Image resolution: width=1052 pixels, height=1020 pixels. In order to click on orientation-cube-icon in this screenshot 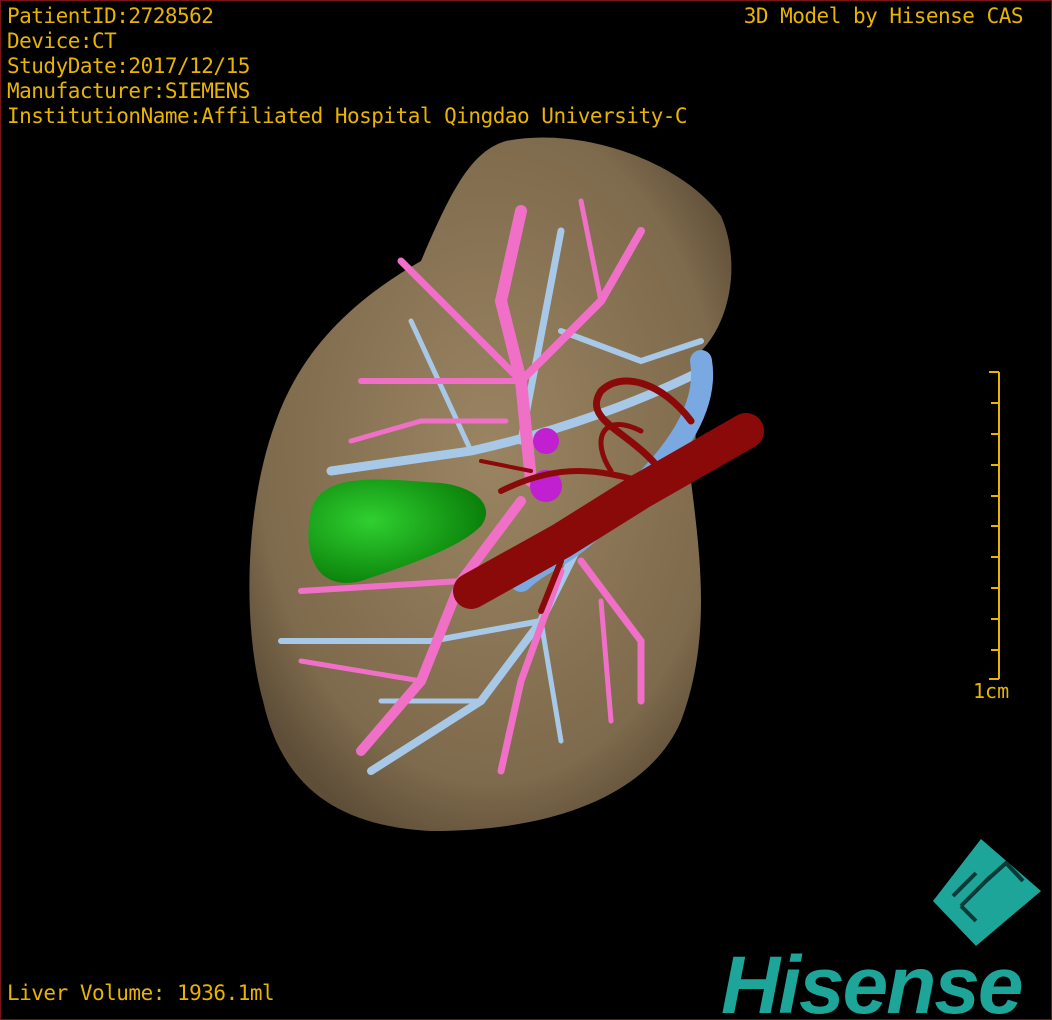, I will do `click(987, 892)`.